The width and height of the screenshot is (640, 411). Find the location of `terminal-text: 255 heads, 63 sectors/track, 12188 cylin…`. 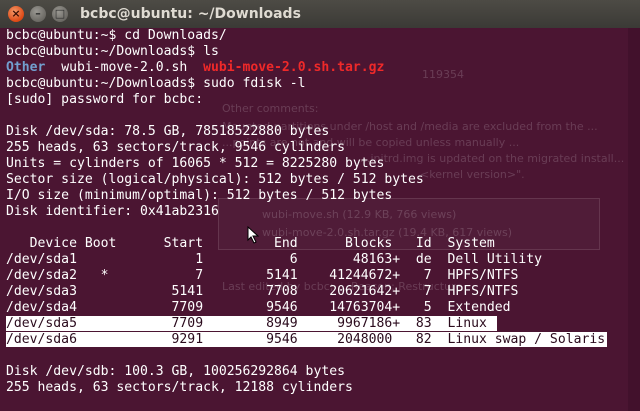

terminal-text: 255 heads, 63 sectors/track, 12188 cylin… is located at coordinates (179, 387).